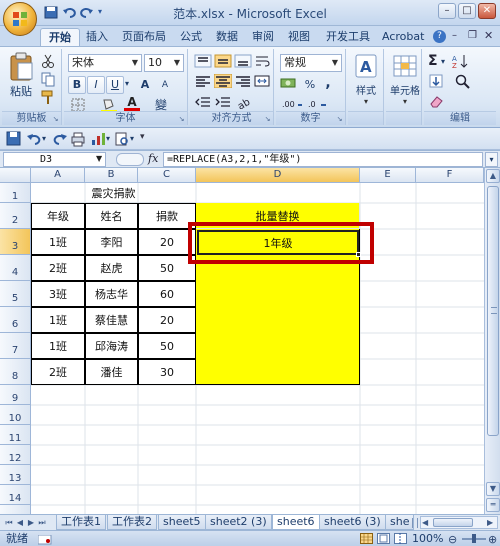  I want to click on tab-developer: 开发工具, so click(348, 37).